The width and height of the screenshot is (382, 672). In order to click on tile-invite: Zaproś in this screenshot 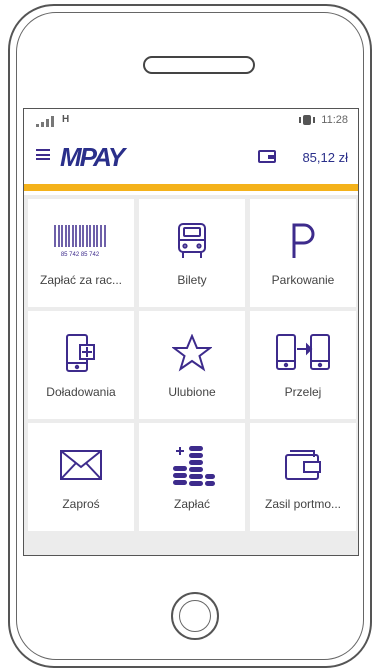, I will do `click(81, 477)`.